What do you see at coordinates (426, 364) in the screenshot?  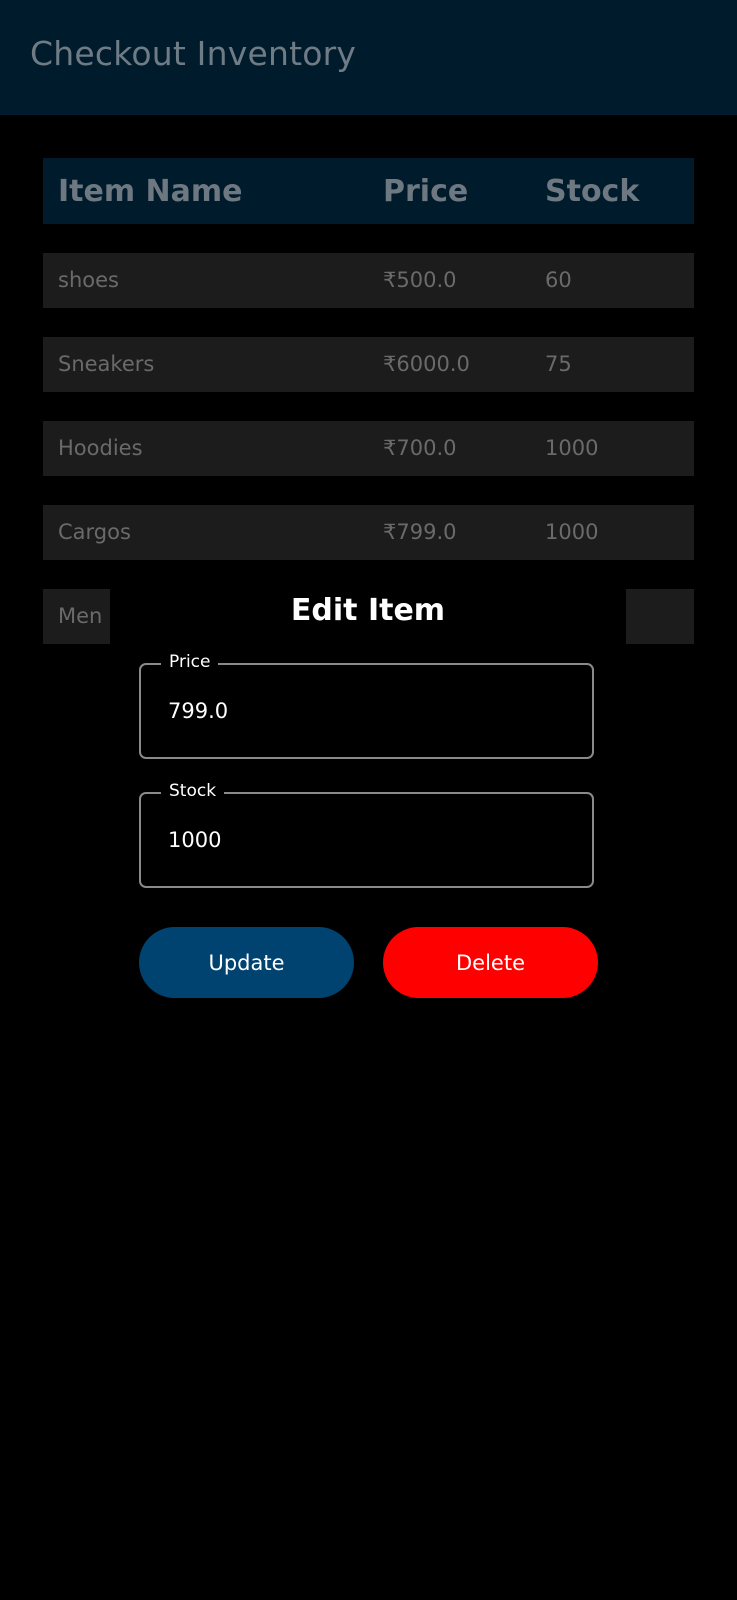 I see `row-price: ₹6000.0` at bounding box center [426, 364].